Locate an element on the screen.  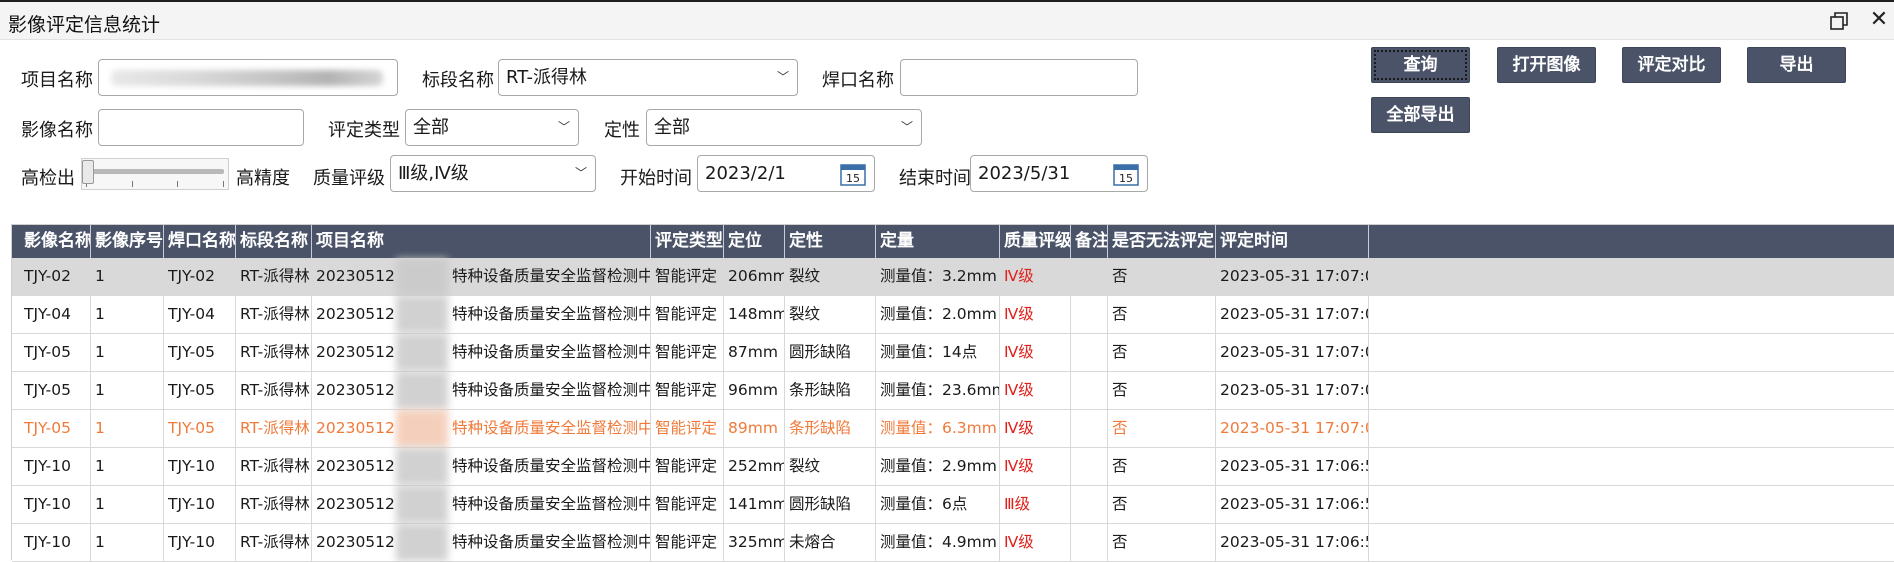
project-name-input is located at coordinates (248, 77).